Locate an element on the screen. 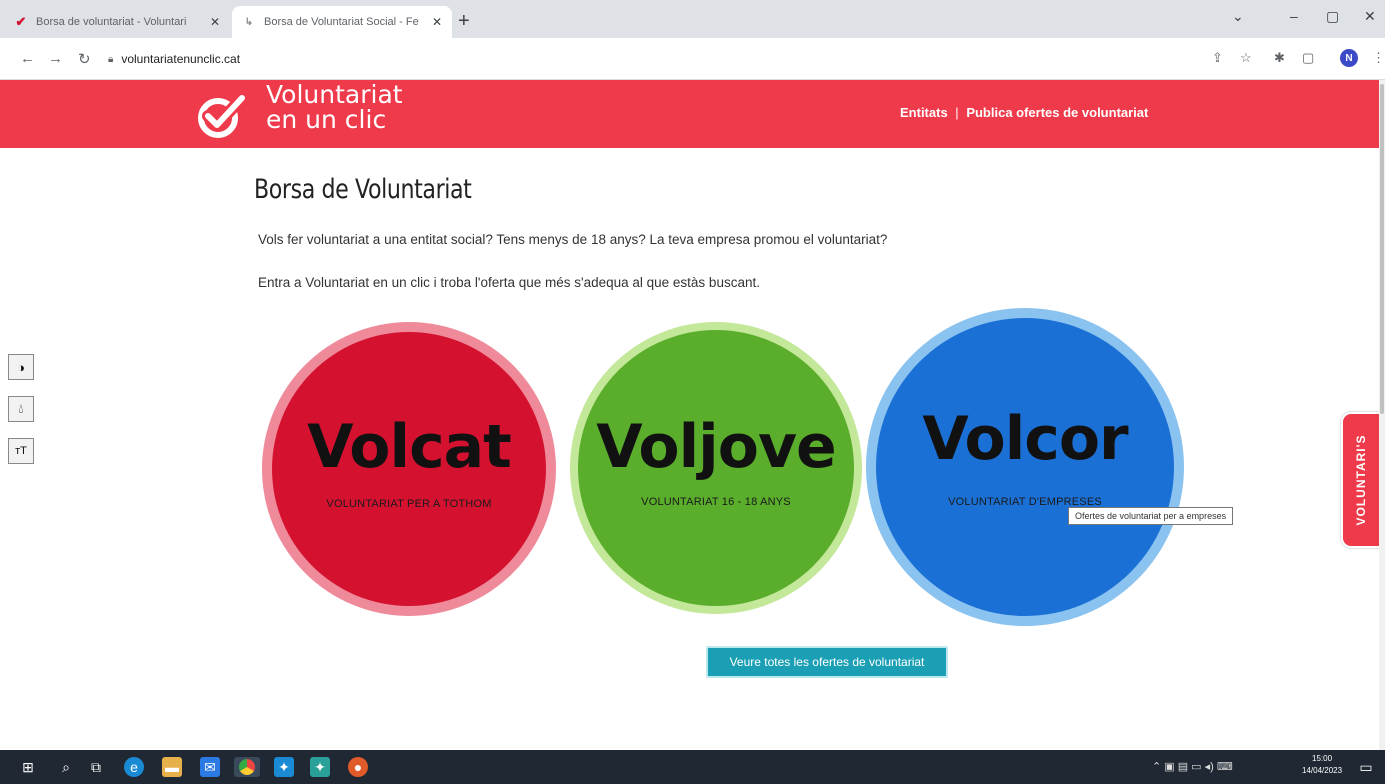 Image resolution: width=1385 pixels, height=784 pixels. url-input: 🔒︎ voluntariatenunclic.cat is located at coordinates (648, 59).